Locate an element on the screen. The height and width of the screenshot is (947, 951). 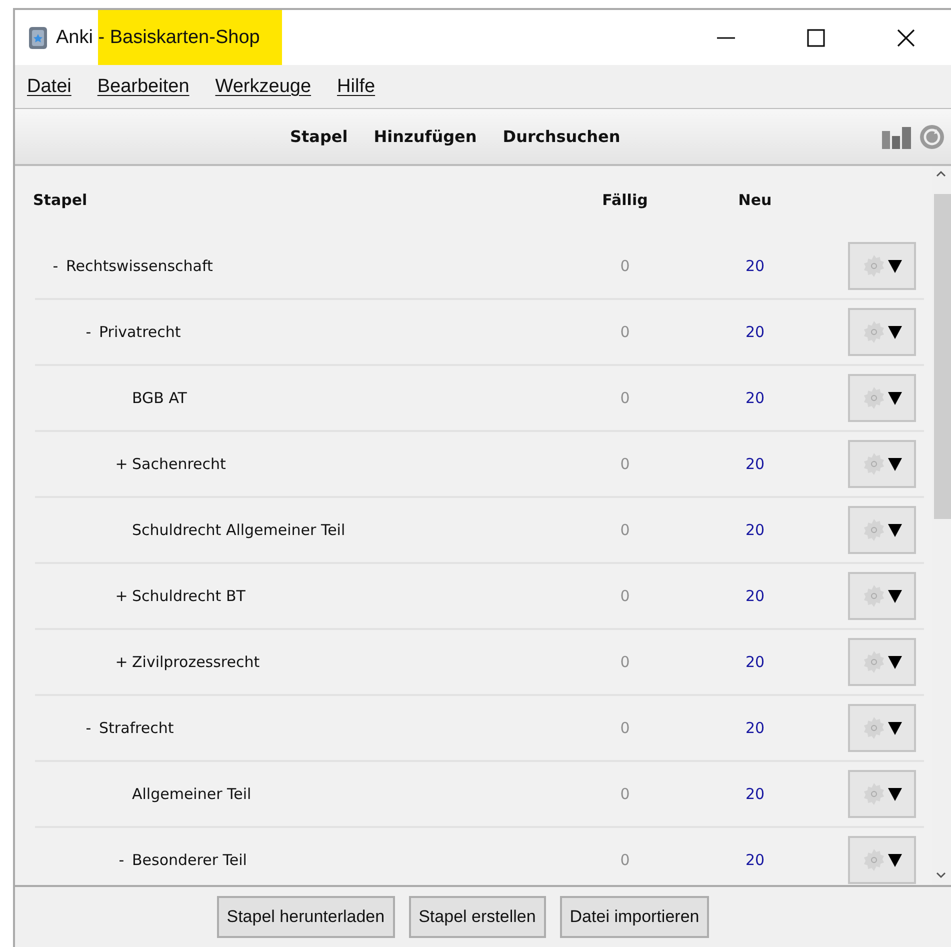
menu-item: Bearbeiten is located at coordinates (143, 87).